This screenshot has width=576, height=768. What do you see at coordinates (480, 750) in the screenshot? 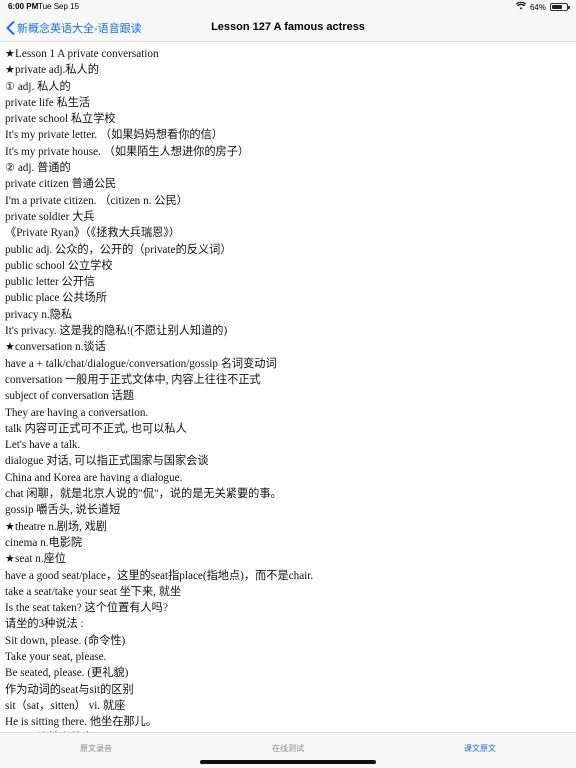
I see `tab-lesson-text: 课文原文` at bounding box center [480, 750].